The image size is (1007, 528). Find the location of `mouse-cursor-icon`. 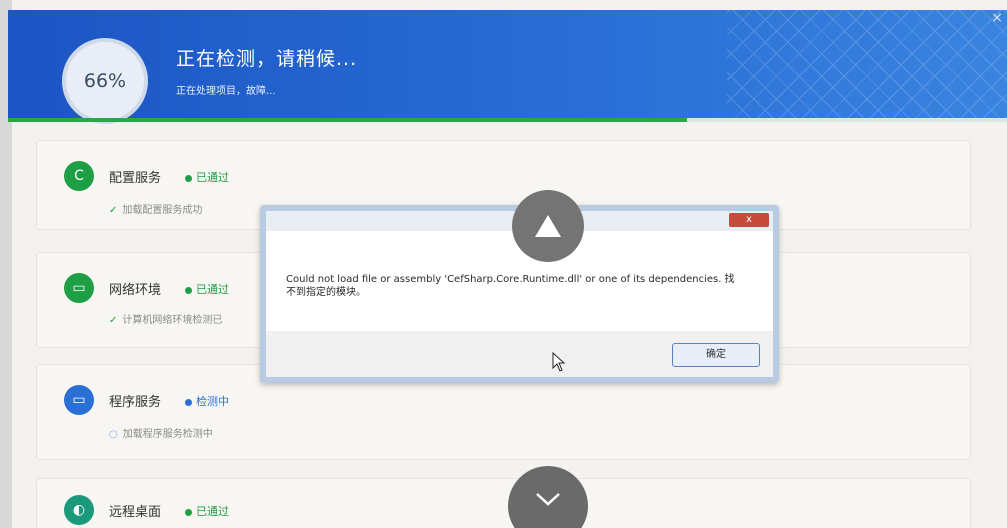

mouse-cursor-icon is located at coordinates (559, 362).